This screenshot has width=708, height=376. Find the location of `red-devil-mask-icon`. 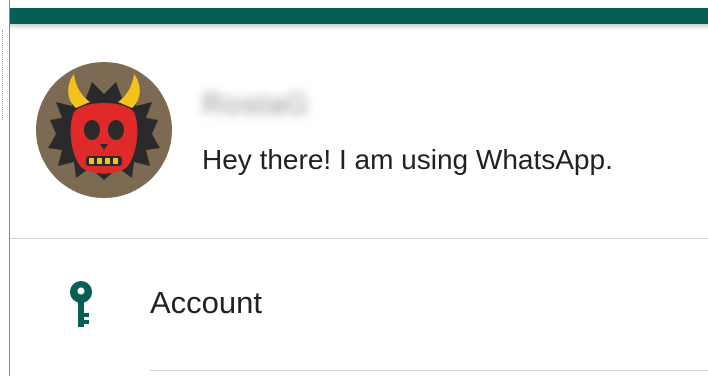

red-devil-mask-icon is located at coordinates (104, 130).